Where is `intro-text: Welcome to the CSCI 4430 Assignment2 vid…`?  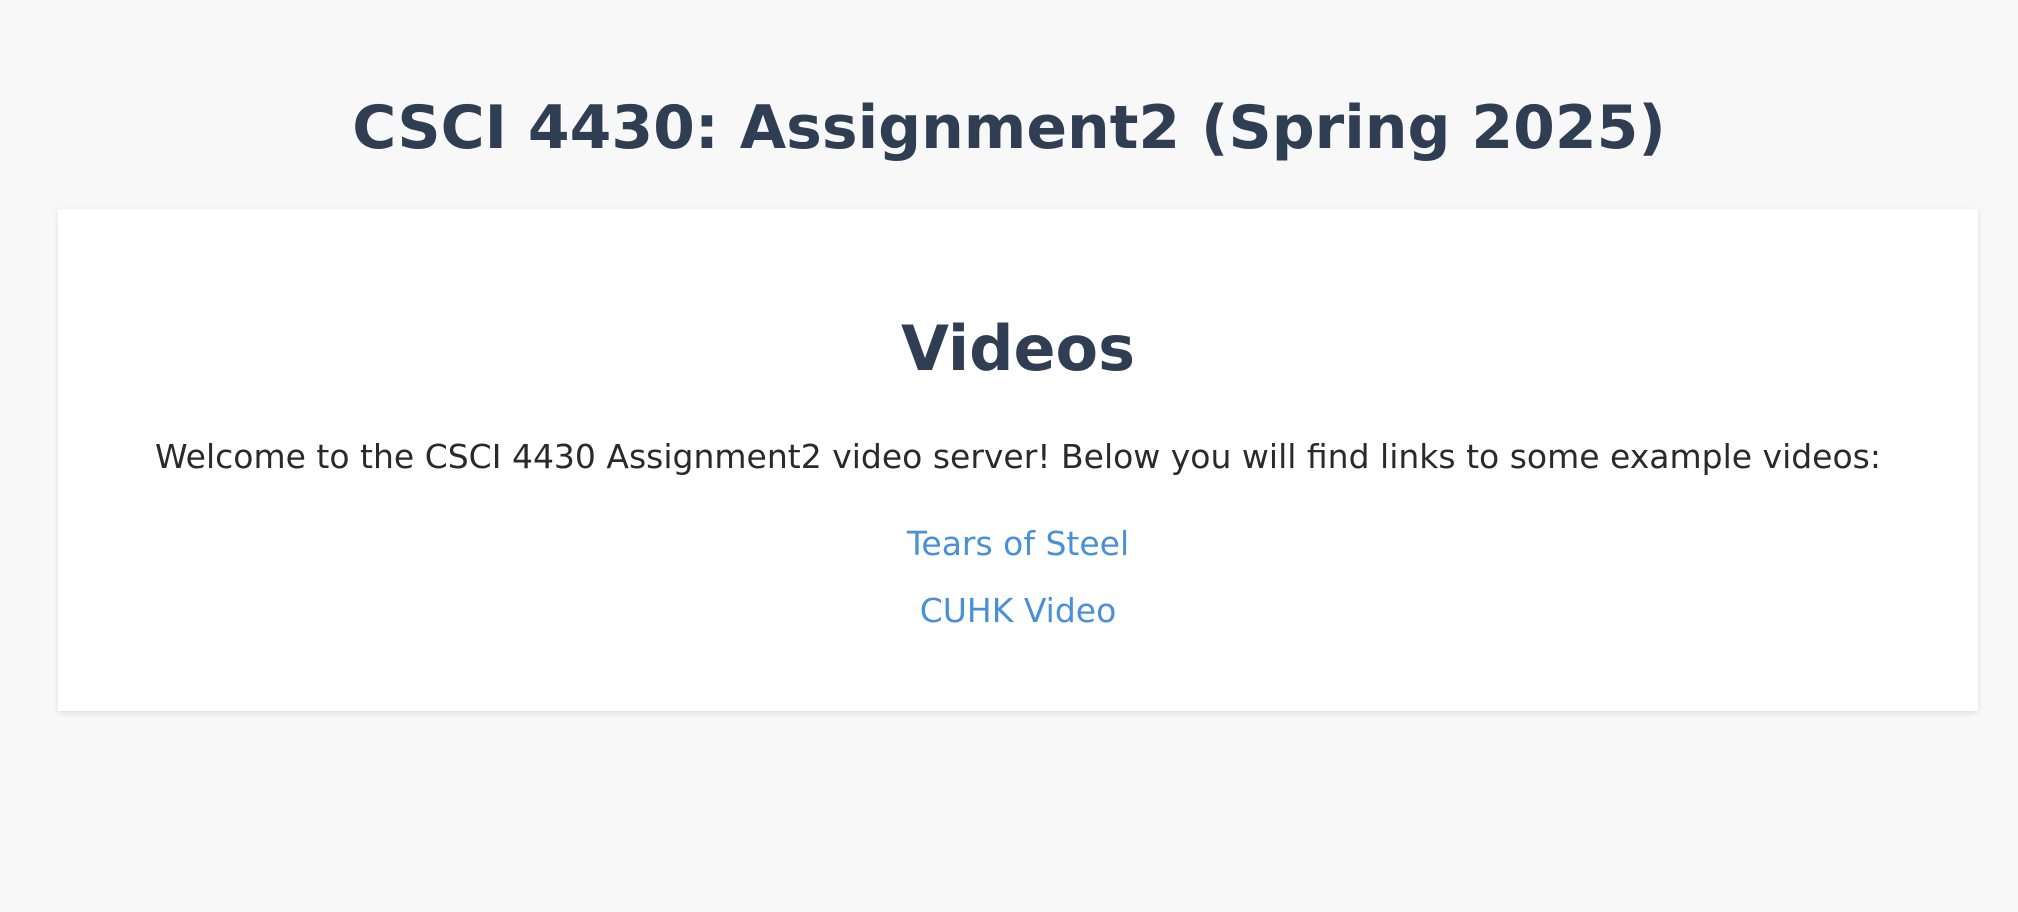 intro-text: Welcome to the CSCI 4430 Assignment2 vid… is located at coordinates (1017, 456).